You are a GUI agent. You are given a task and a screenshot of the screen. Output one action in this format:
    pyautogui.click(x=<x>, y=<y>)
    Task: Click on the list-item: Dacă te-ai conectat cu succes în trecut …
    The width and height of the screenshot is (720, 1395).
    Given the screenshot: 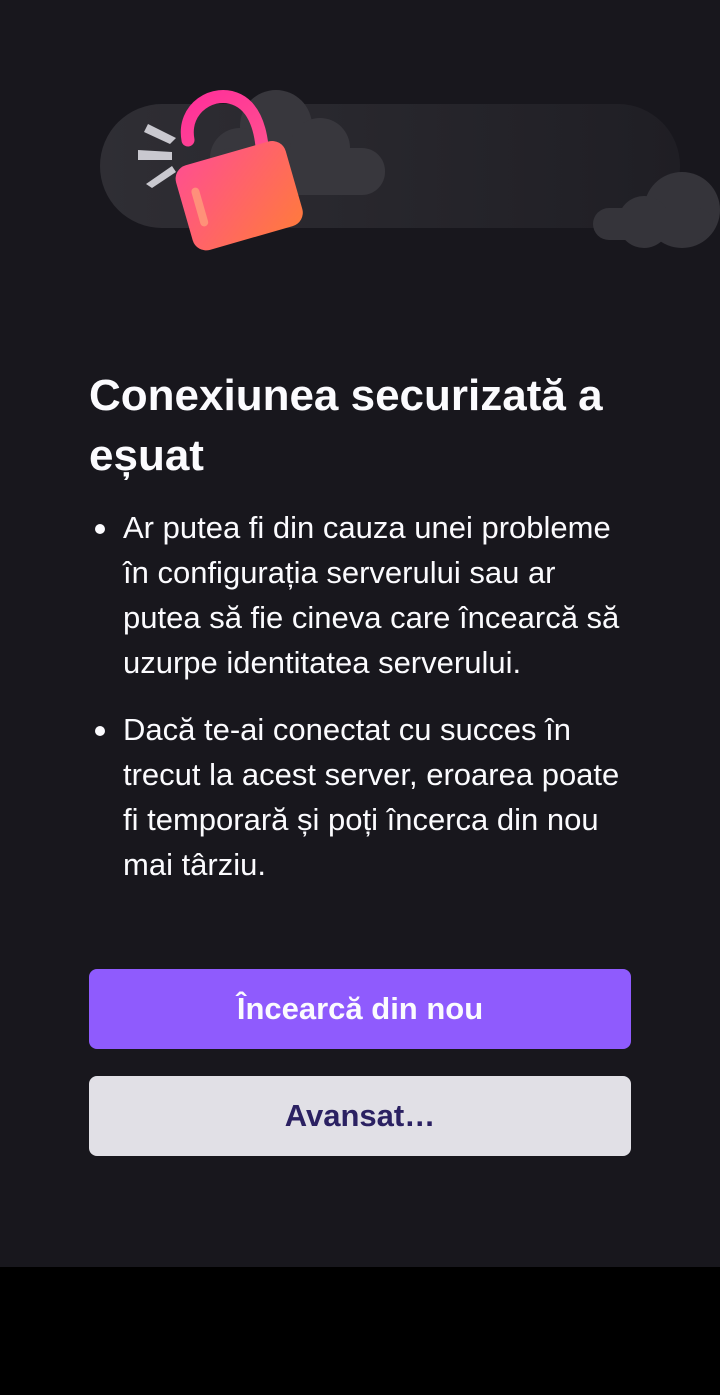 What is the action you would take?
    pyautogui.click(x=359, y=797)
    